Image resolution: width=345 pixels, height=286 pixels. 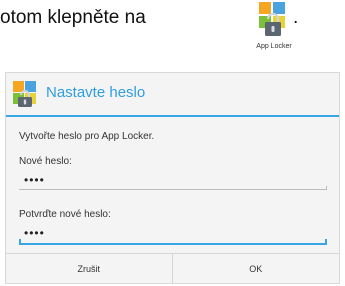 What do you see at coordinates (173, 188) in the screenshot?
I see `new-password-underline` at bounding box center [173, 188].